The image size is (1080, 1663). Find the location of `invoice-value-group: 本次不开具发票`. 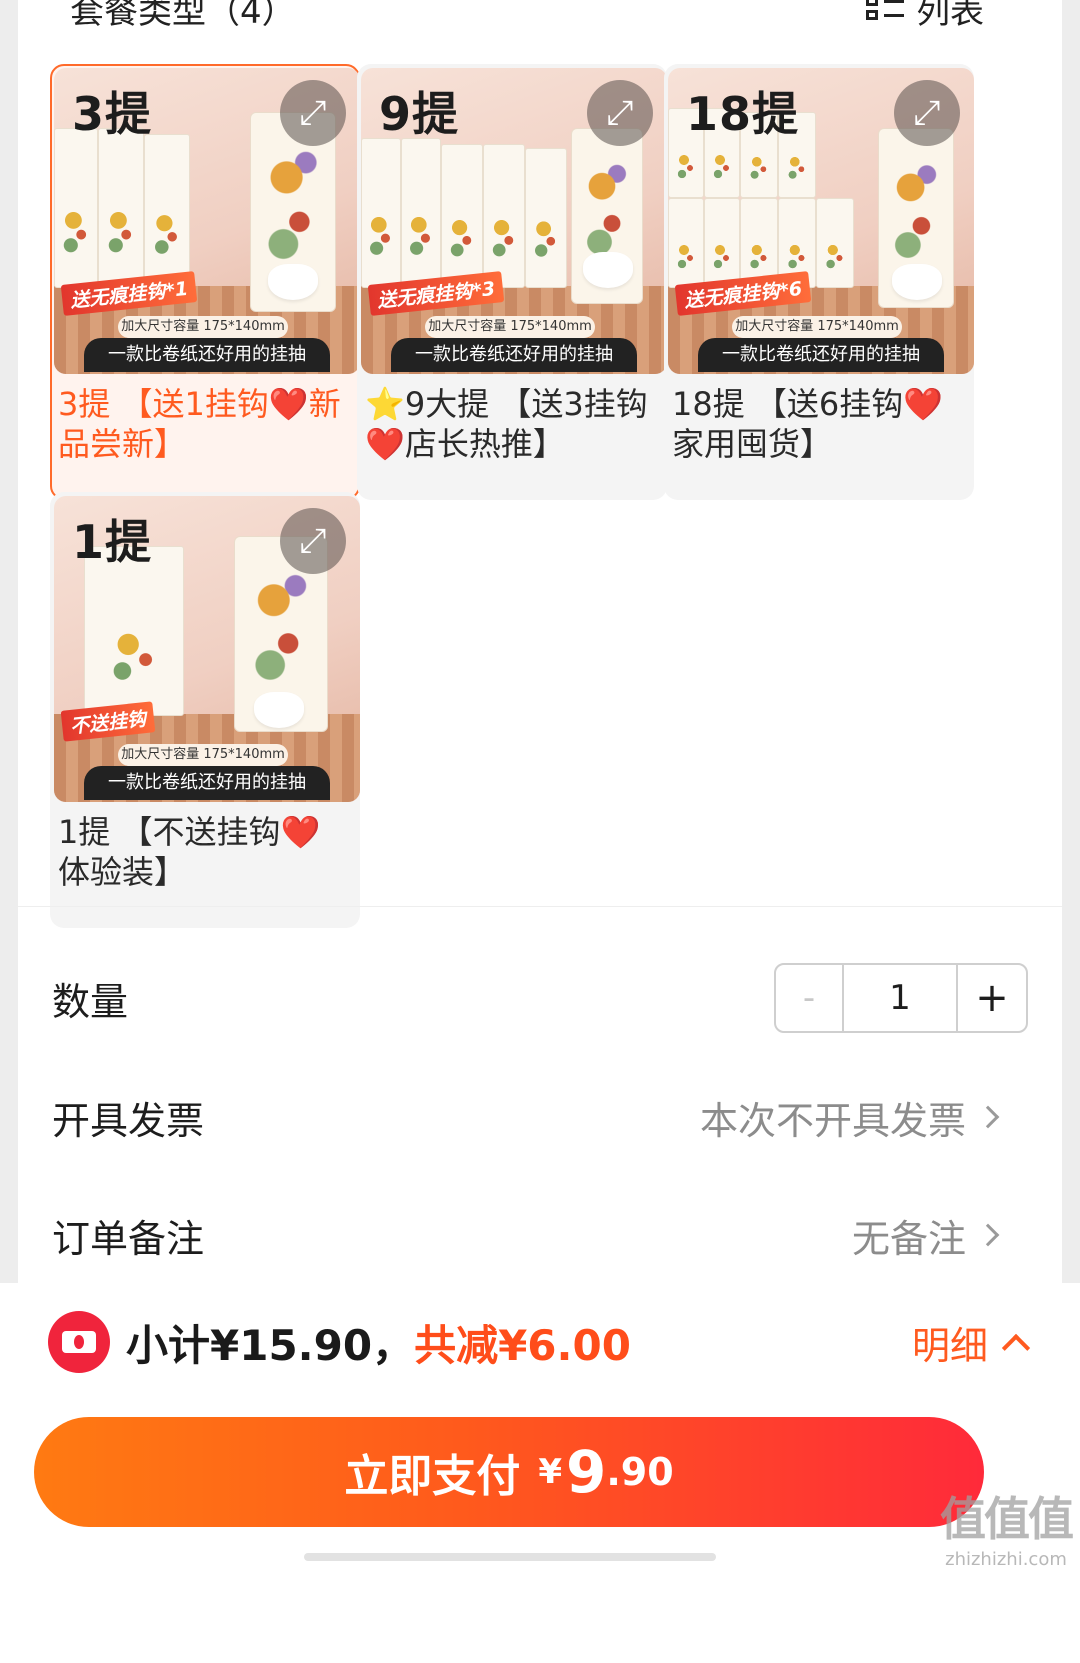

invoice-value-group: 本次不开具发票 is located at coordinates (851, 1117).